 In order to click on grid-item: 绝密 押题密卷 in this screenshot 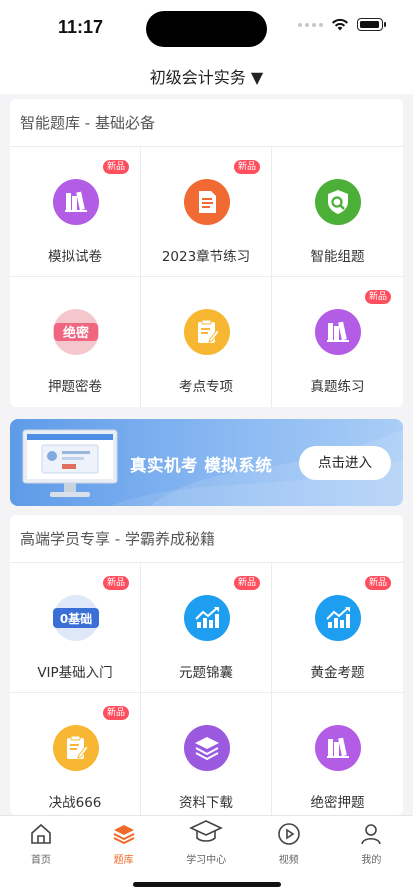, I will do `click(75, 342)`.